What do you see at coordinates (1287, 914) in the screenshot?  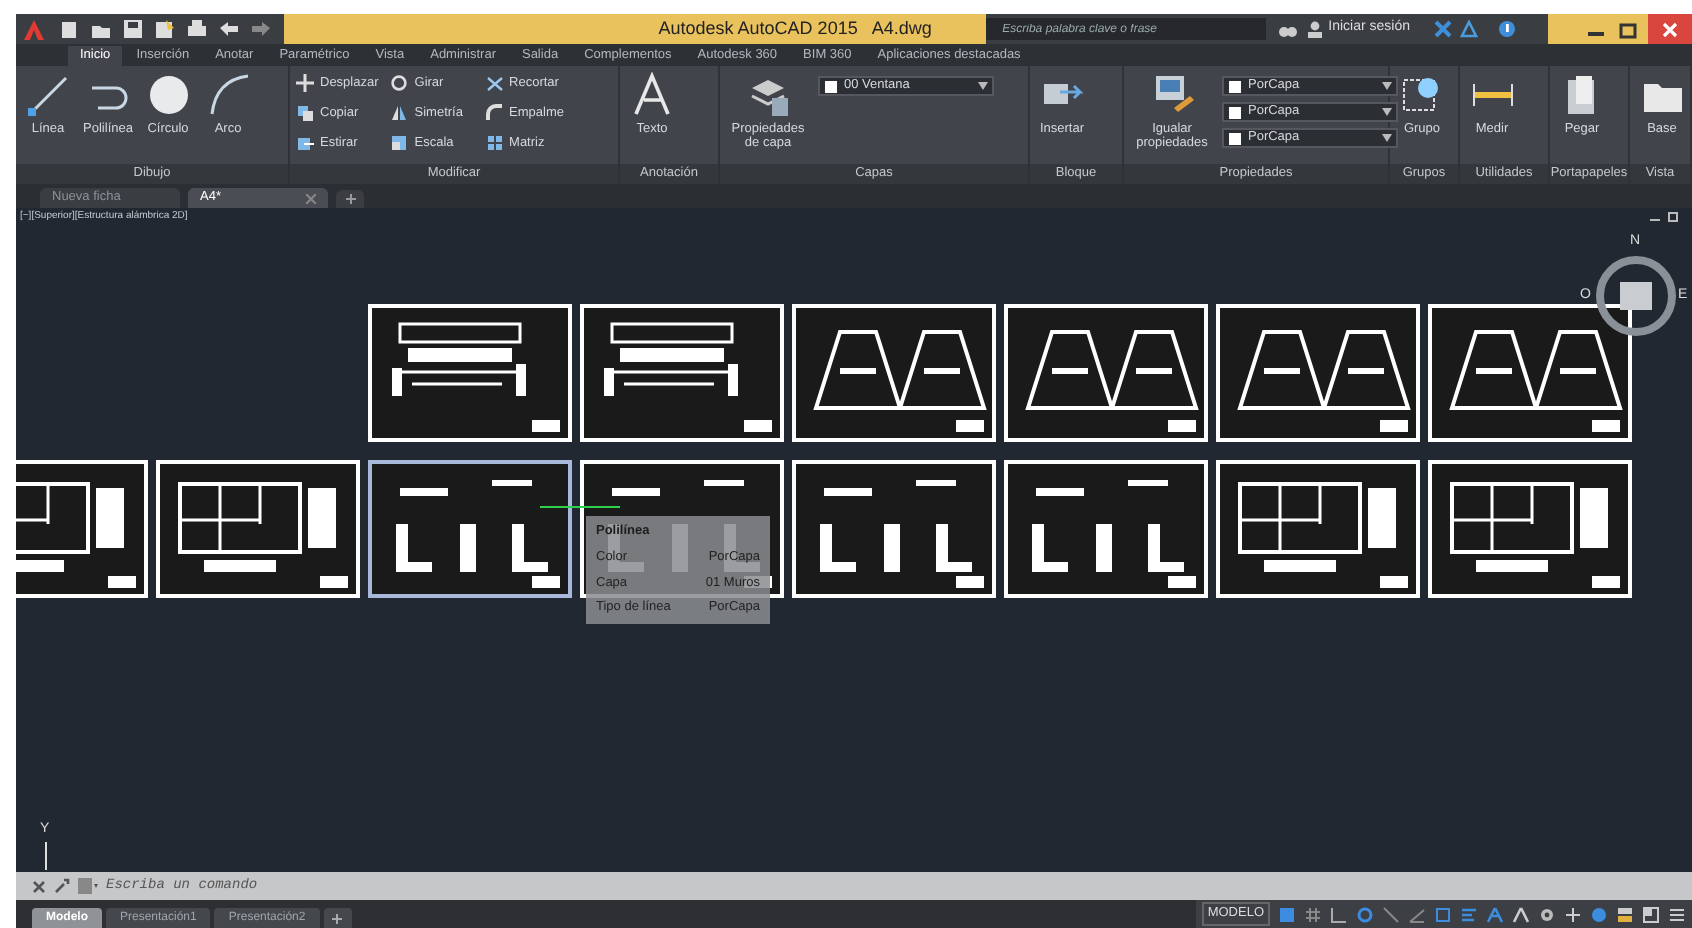 I see `square-icon` at bounding box center [1287, 914].